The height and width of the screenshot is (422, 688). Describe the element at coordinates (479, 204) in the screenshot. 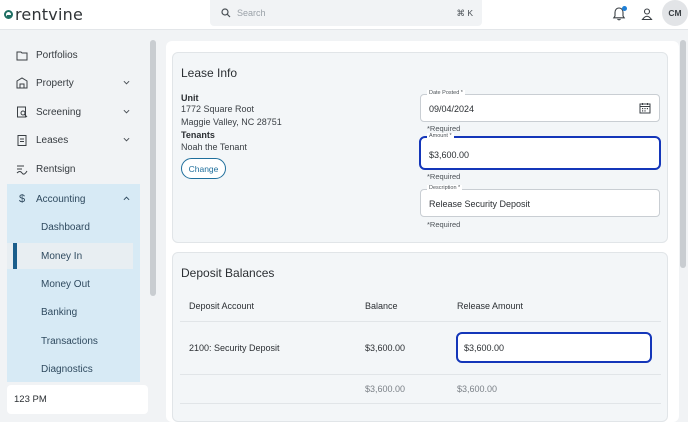

I see `description-input: Release Security Deposit` at that location.